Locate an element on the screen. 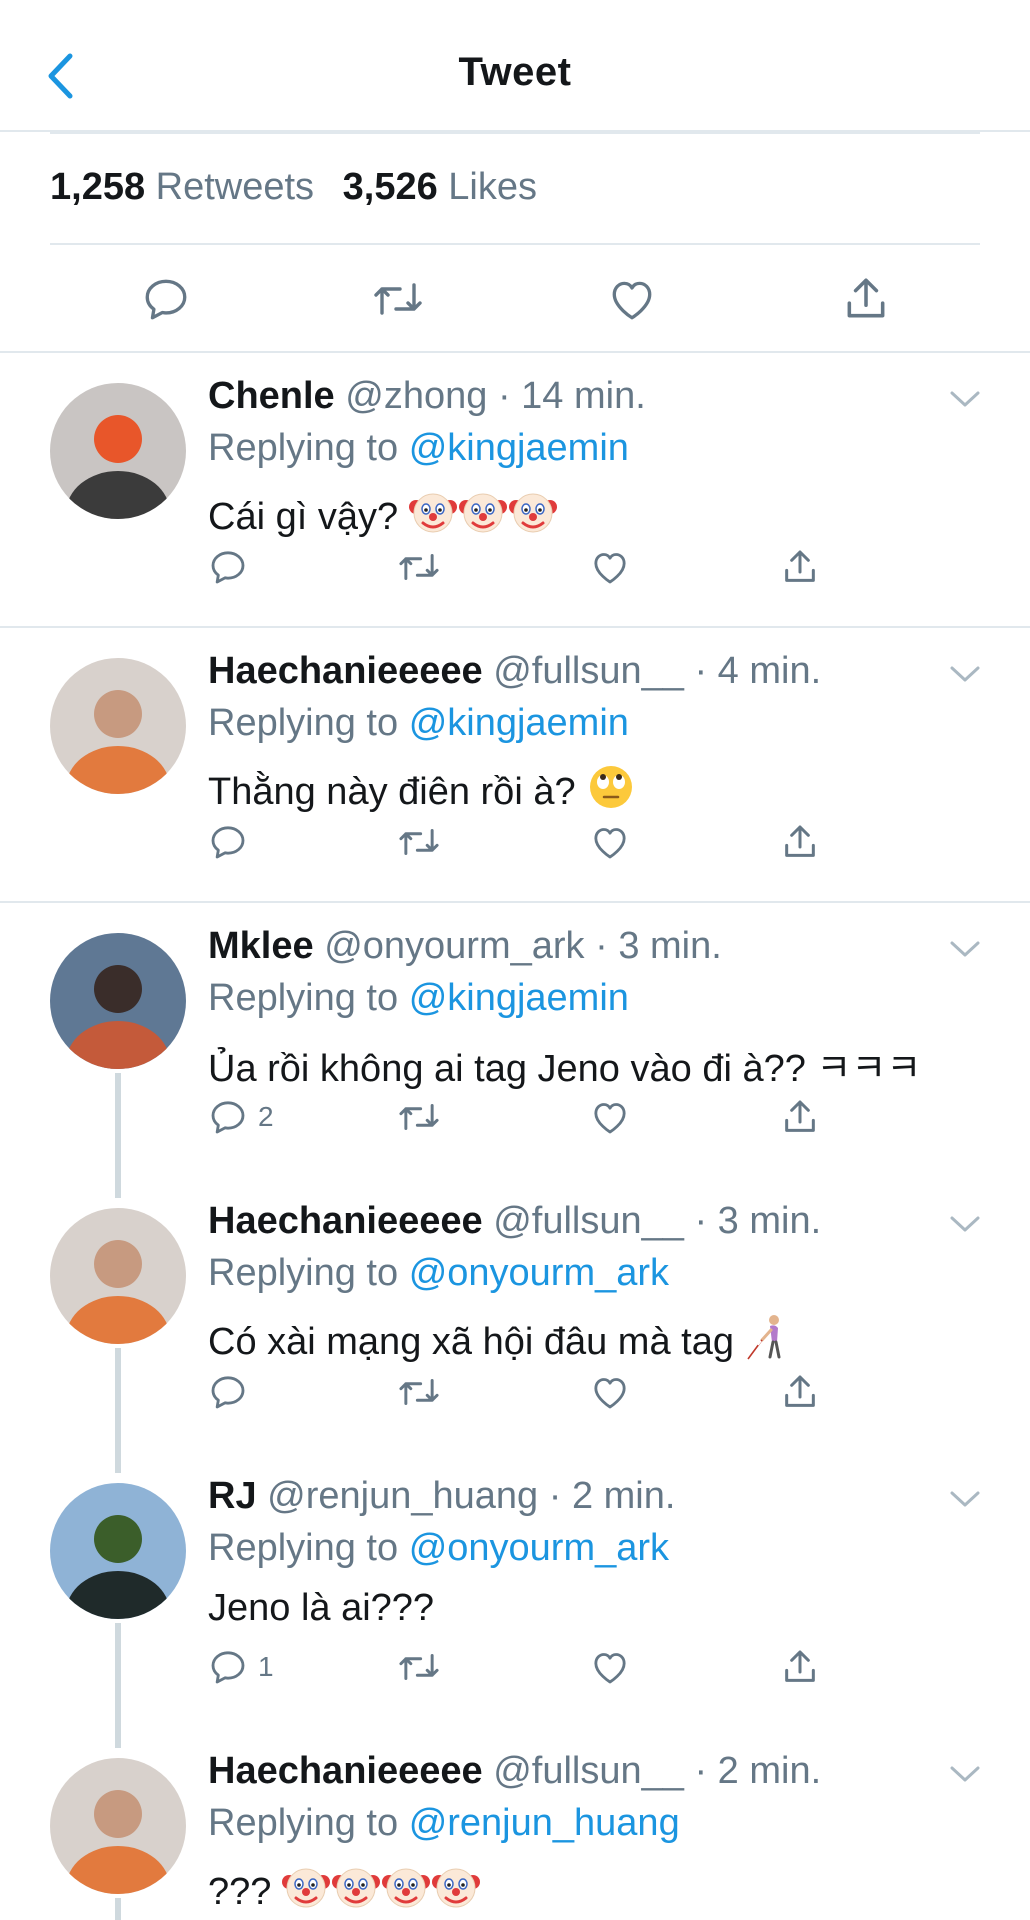 The image size is (1030, 1920). timestamp: 3 min. is located at coordinates (670, 946).